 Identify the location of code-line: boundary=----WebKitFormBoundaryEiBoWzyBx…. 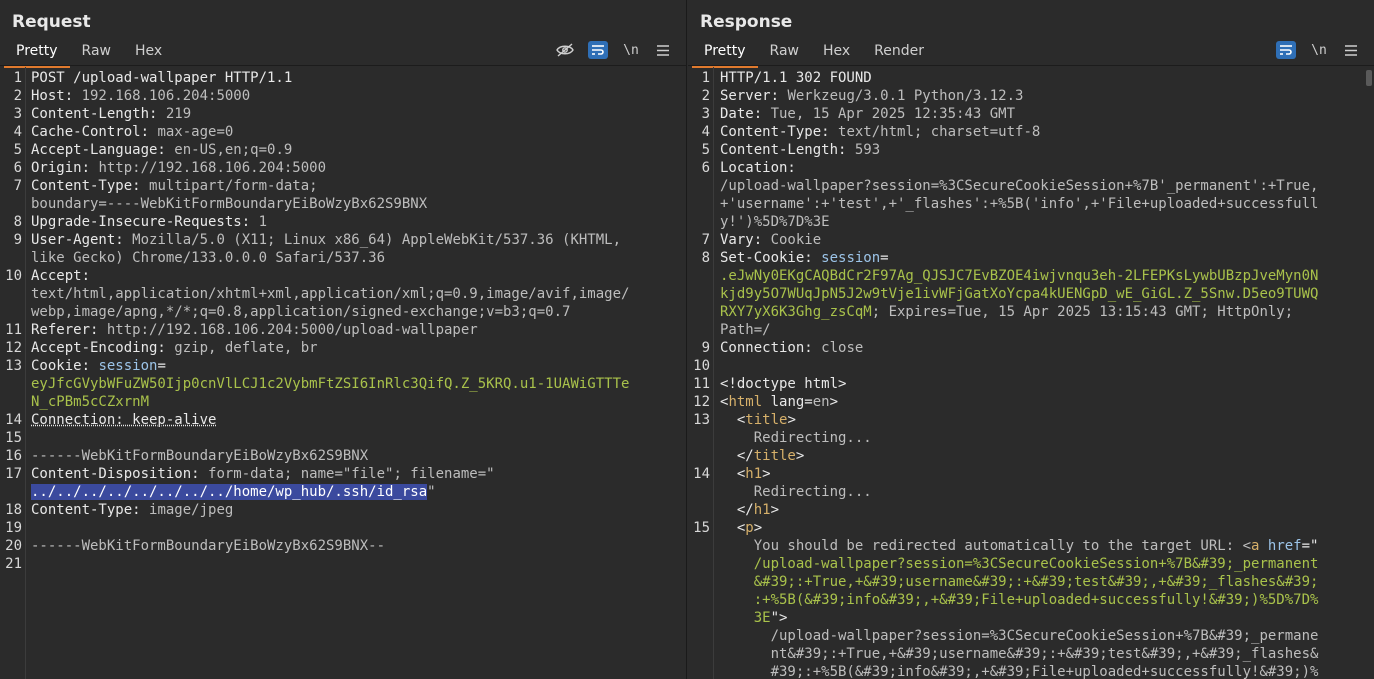
(229, 204).